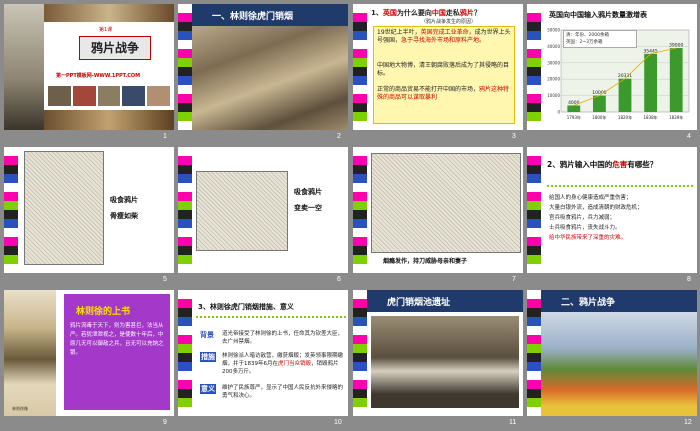  What do you see at coordinates (588, 238) in the screenshot?
I see `conclusion: 给中华民族带来了深重的灾难。` at bounding box center [588, 238].